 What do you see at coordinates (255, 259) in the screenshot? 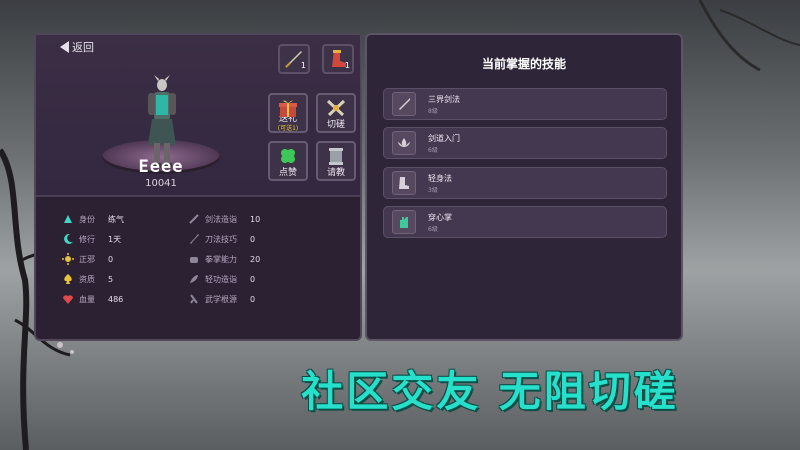
I see `stat-value: 20` at bounding box center [255, 259].